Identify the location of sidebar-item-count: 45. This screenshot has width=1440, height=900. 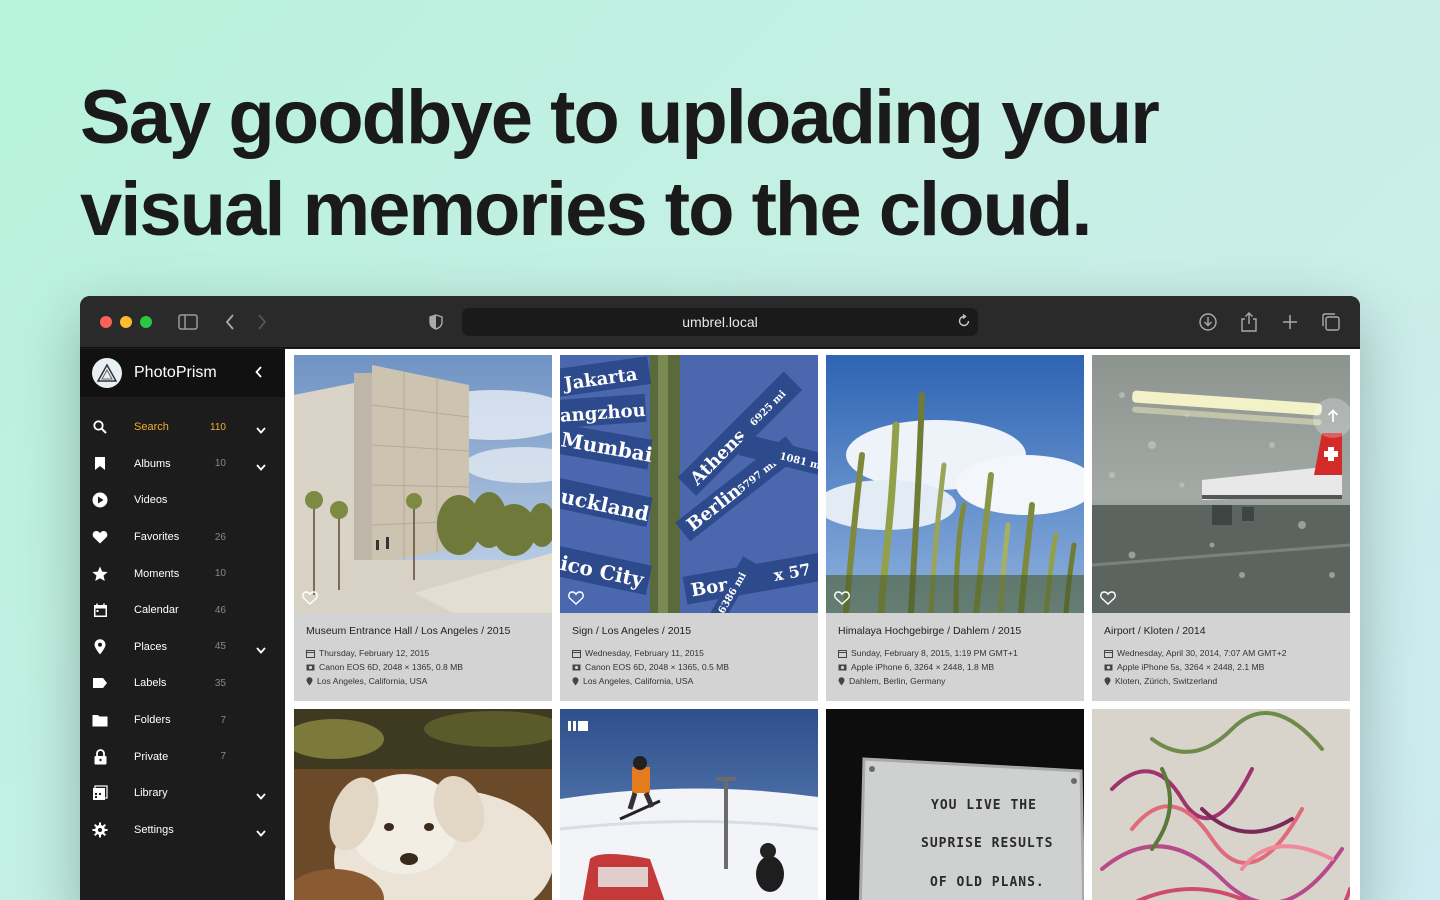
(220, 647).